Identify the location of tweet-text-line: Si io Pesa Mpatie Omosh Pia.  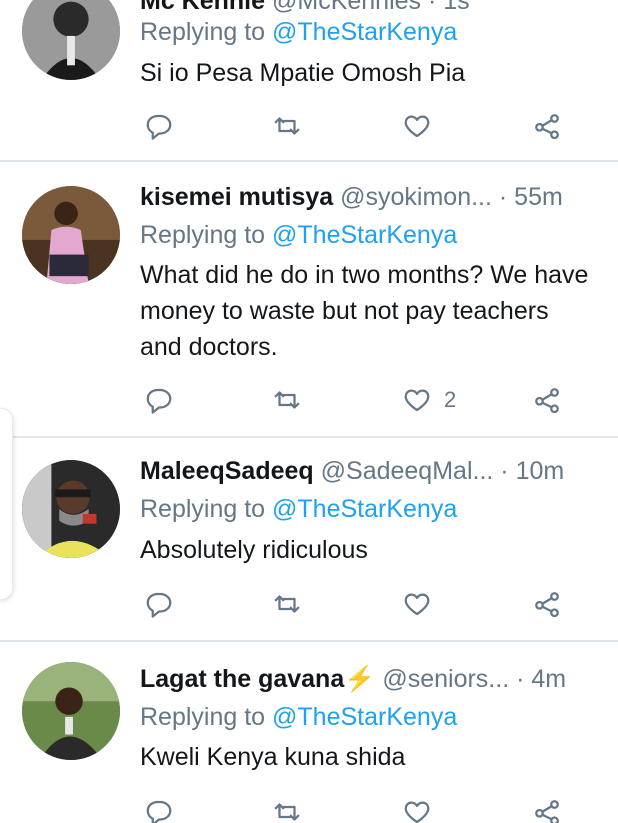
(303, 73).